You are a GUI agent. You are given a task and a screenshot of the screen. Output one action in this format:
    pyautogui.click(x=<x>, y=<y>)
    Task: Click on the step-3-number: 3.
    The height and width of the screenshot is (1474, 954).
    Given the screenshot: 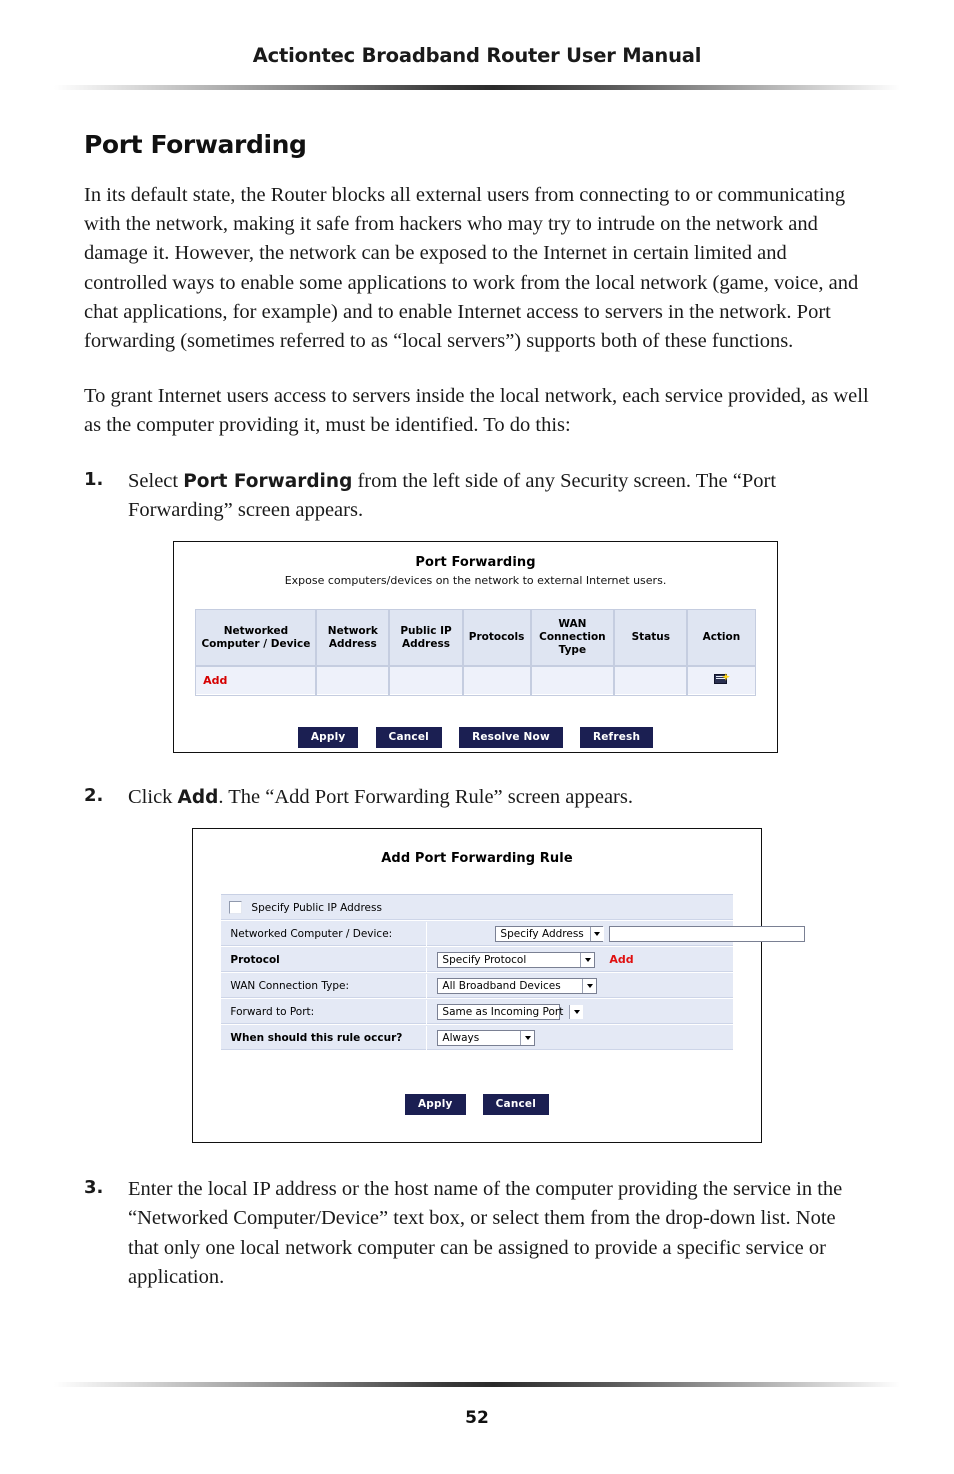 What is the action you would take?
    pyautogui.click(x=94, y=1188)
    